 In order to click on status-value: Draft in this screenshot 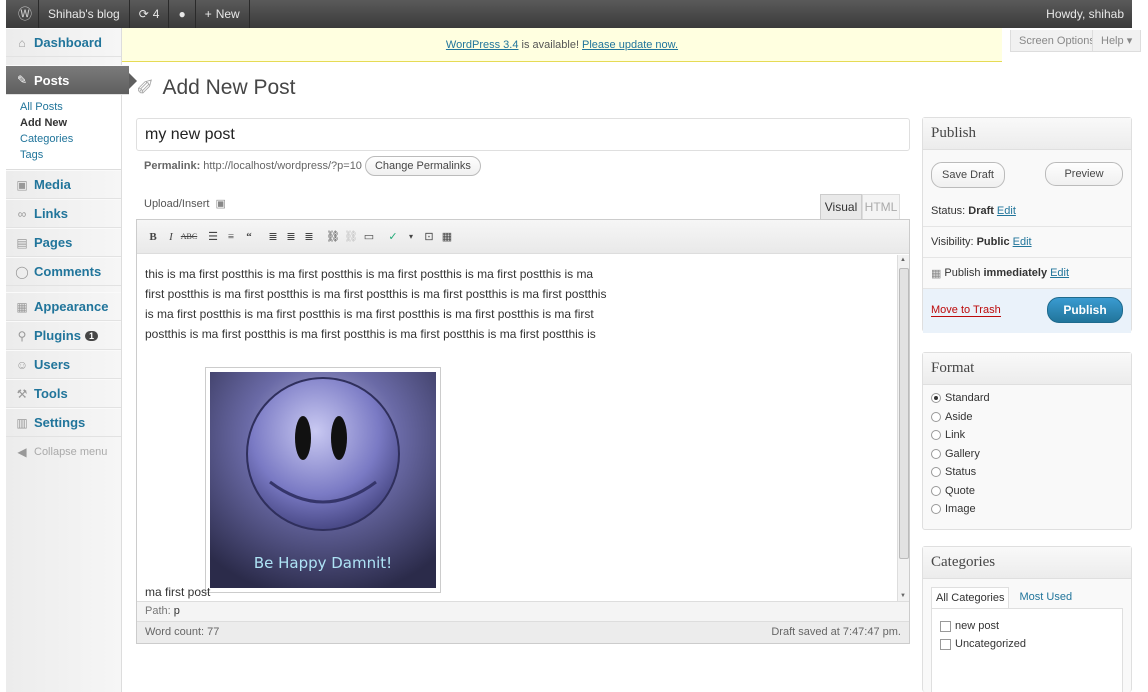, I will do `click(981, 211)`.